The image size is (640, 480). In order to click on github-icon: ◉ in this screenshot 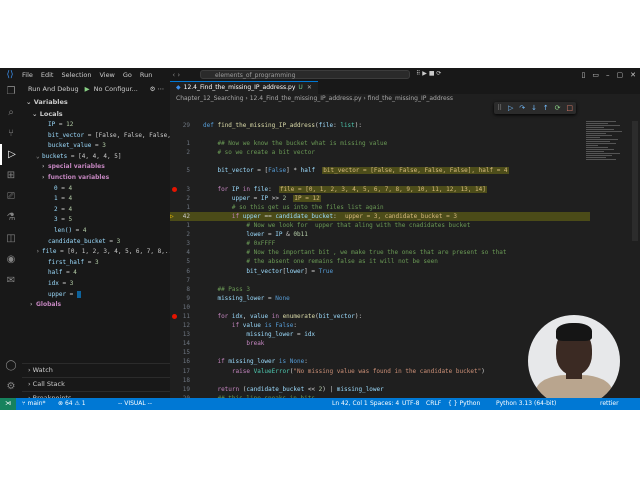, I will do `click(11, 259)`.